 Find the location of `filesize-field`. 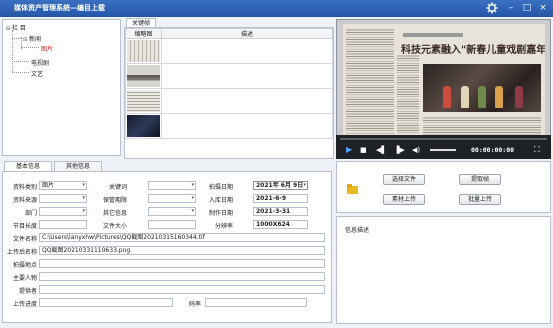

filesize-field is located at coordinates (172, 224).